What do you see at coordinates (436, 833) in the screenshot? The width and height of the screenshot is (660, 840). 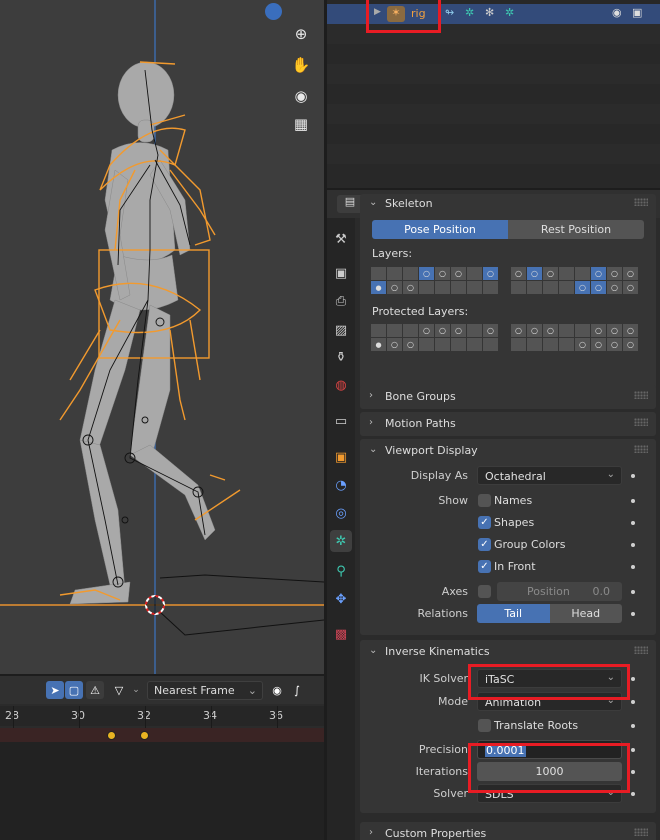 I see `panel-title: Custom Properties` at bounding box center [436, 833].